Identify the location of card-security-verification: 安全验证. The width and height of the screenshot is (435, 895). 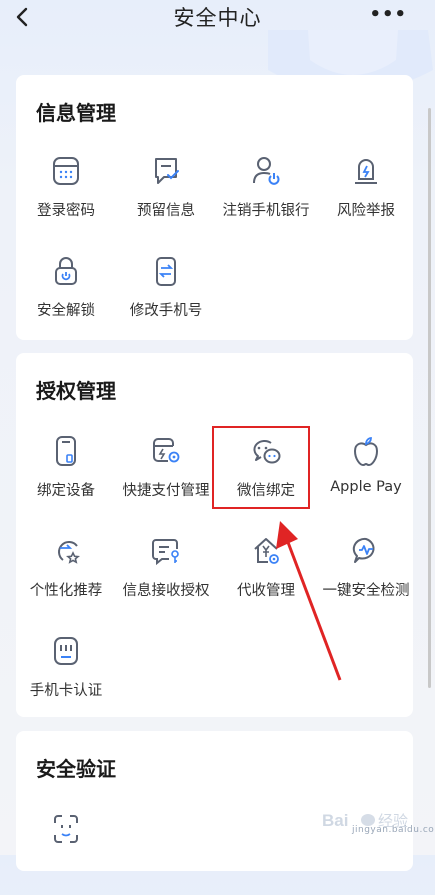
(214, 801).